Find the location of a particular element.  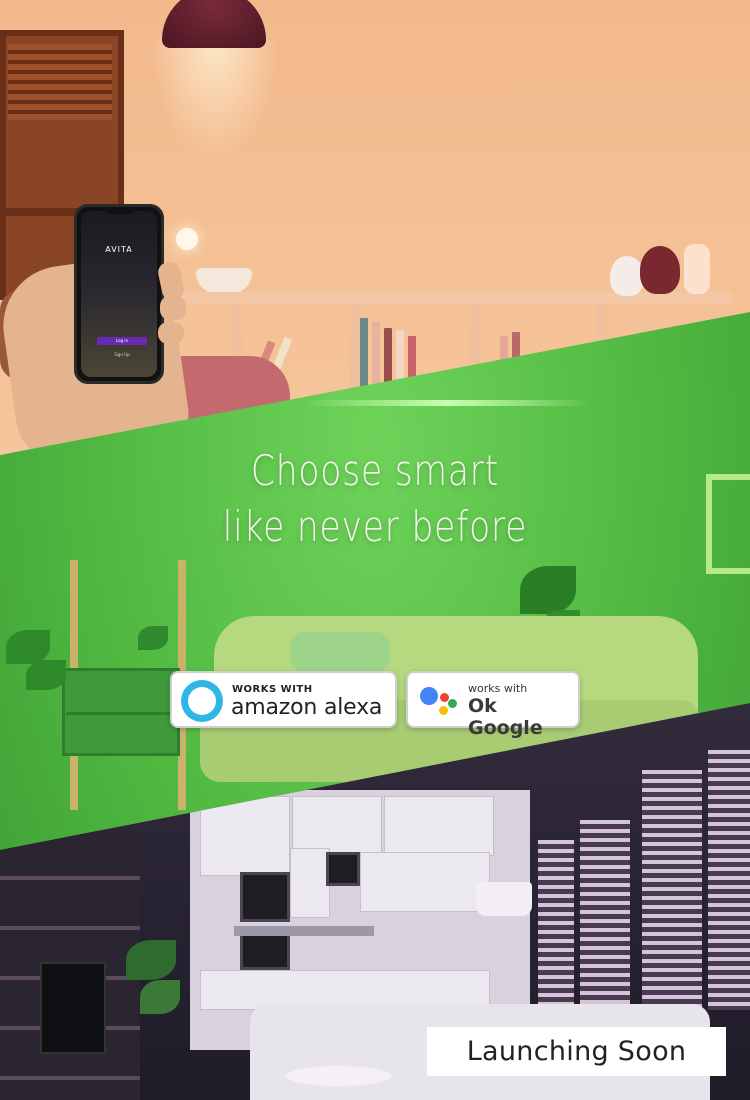

headline: Choose smart like never before is located at coordinates (375, 499).